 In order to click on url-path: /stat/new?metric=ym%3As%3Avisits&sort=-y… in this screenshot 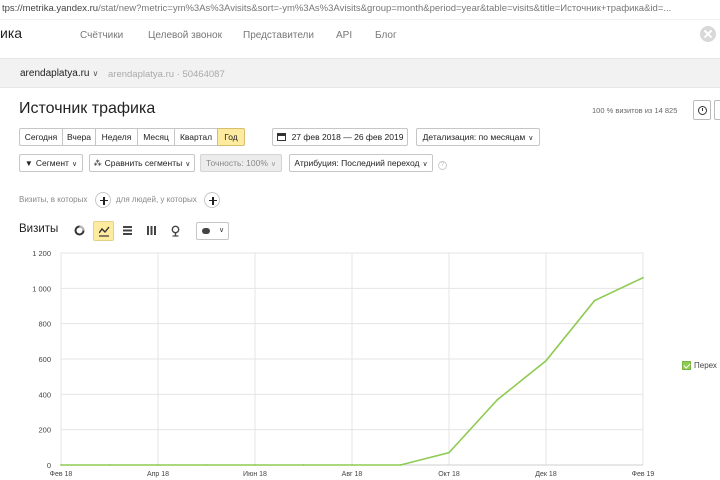, I will do `click(385, 8)`.